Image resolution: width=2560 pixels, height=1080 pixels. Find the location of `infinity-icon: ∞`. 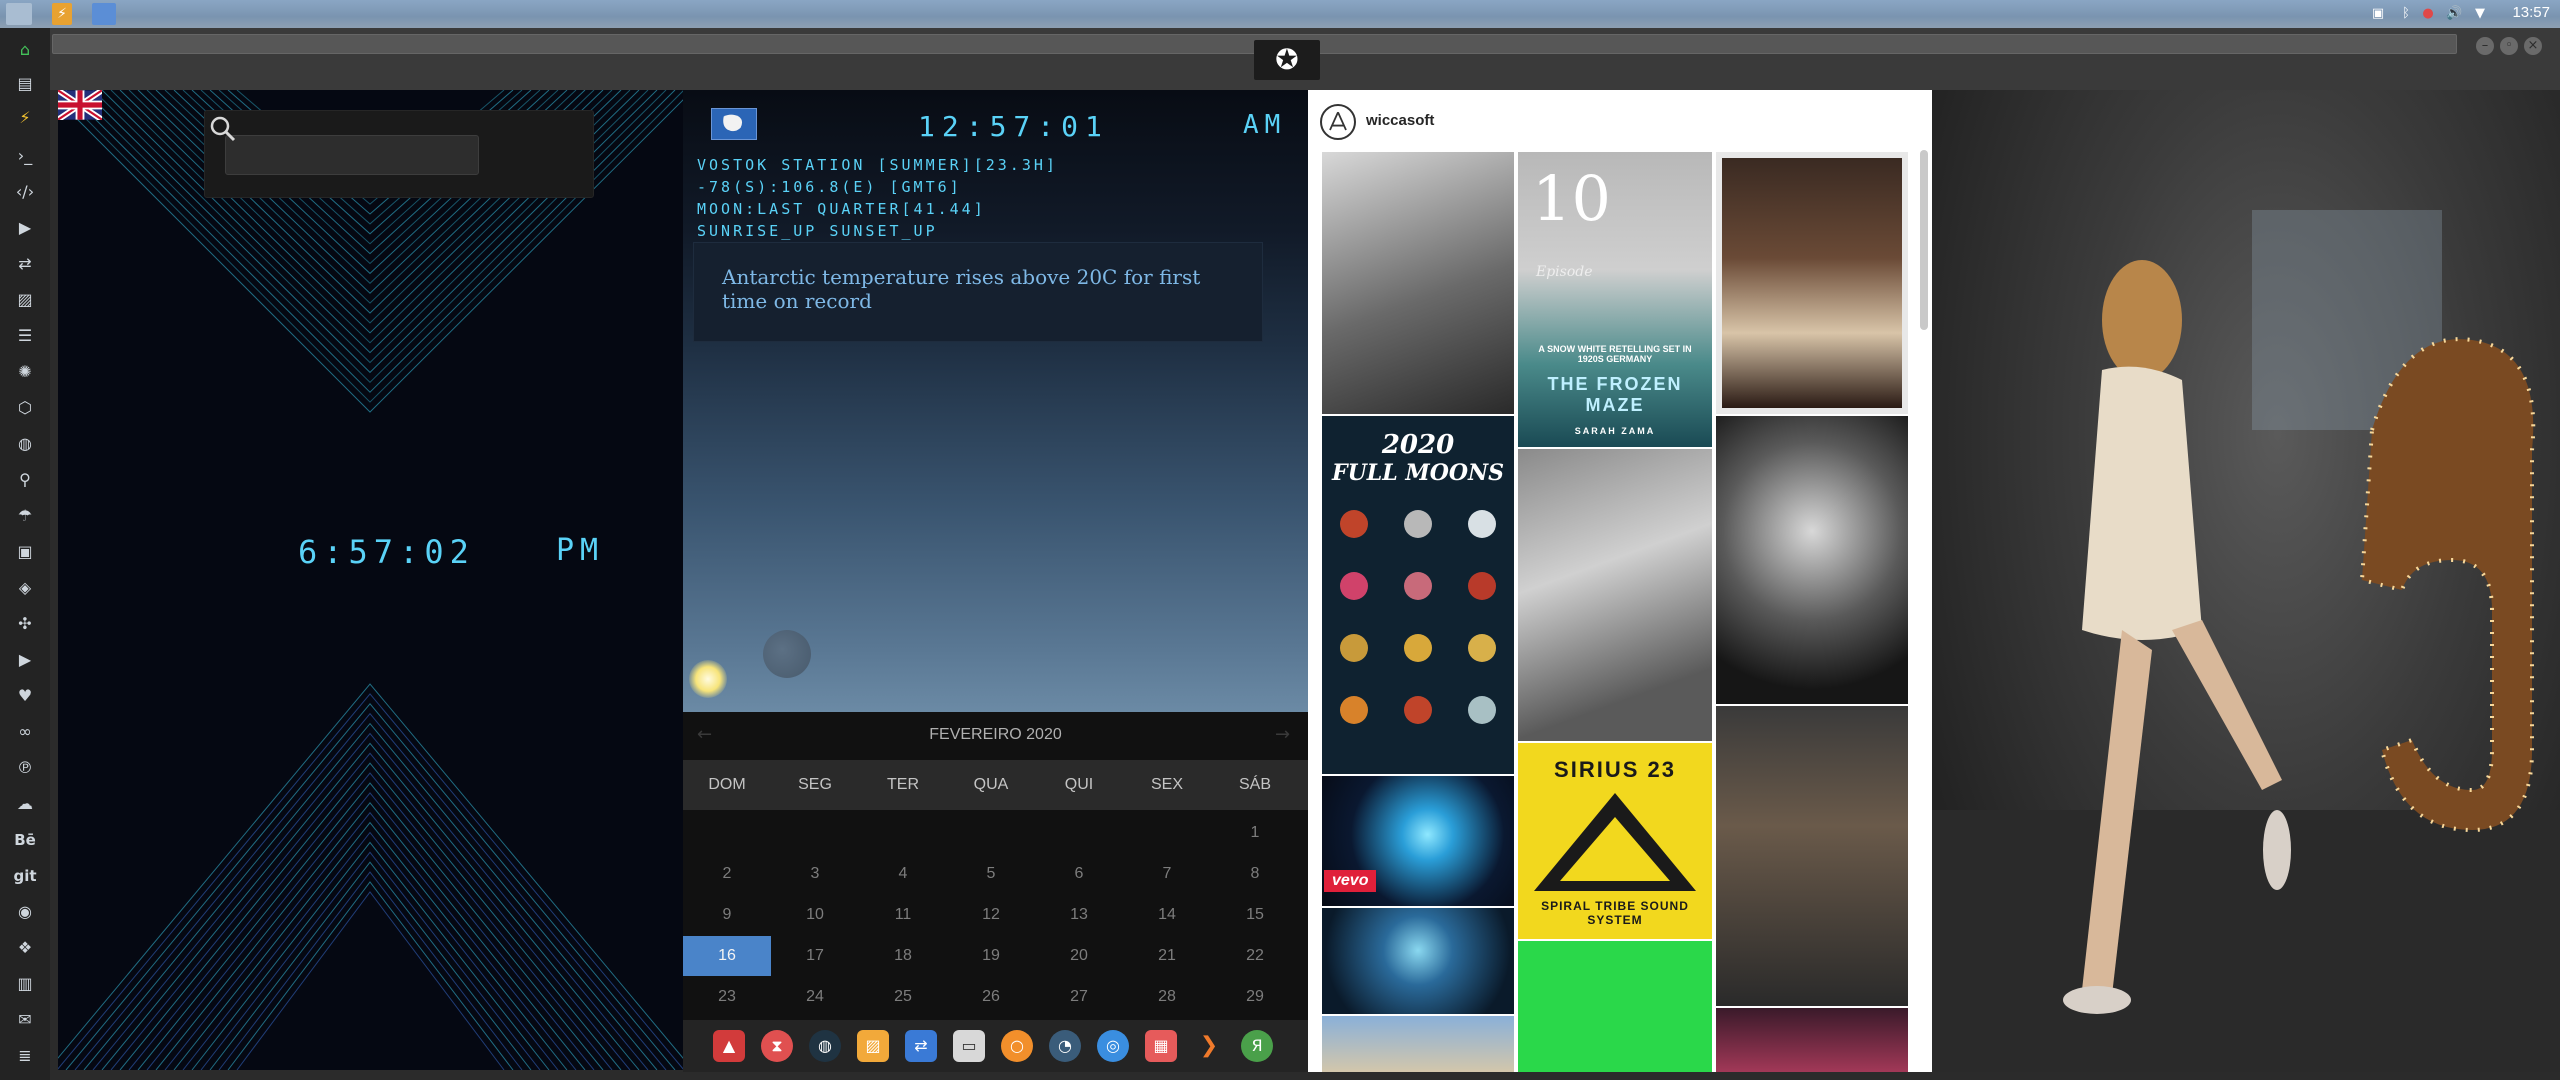

infinity-icon: ∞ is located at coordinates (25, 732).